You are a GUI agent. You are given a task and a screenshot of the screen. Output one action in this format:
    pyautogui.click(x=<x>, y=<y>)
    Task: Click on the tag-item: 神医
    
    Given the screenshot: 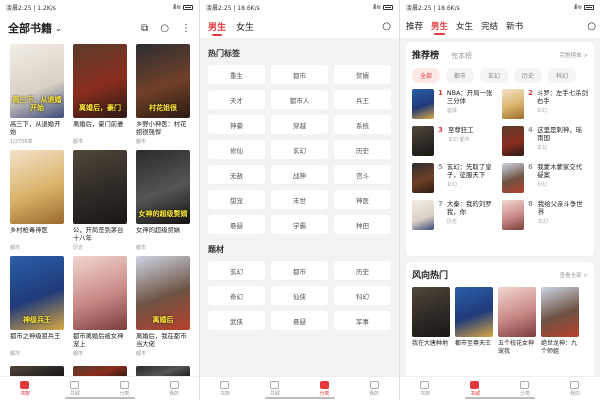 What is the action you would take?
    pyautogui.click(x=362, y=199)
    